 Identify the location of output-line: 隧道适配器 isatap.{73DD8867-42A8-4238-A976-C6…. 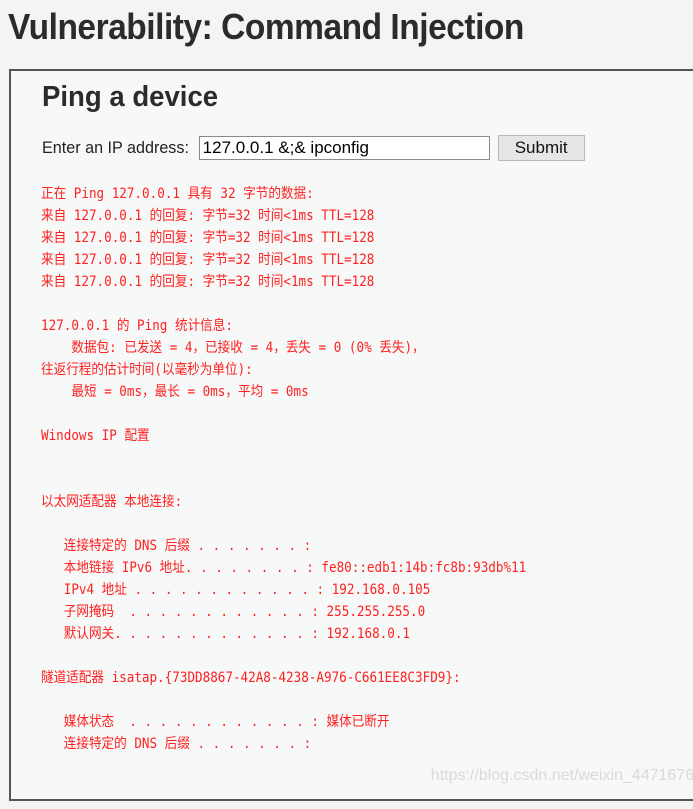
(251, 678).